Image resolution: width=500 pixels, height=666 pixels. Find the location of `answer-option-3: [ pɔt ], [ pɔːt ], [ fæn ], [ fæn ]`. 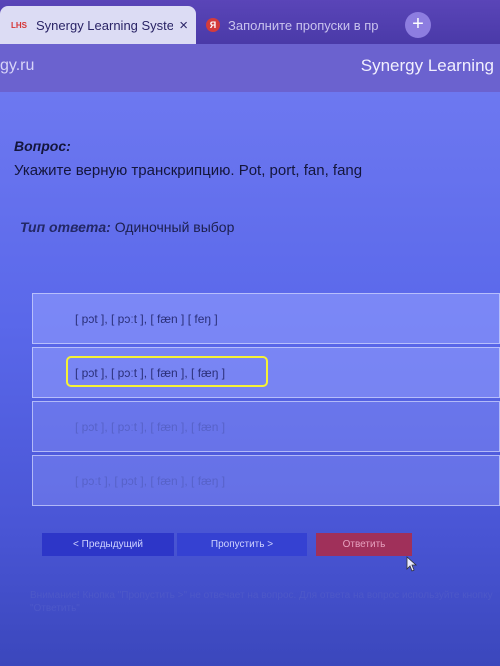

answer-option-3: [ pɔt ], [ pɔːt ], [ fæn ], [ fæn ] is located at coordinates (266, 426).